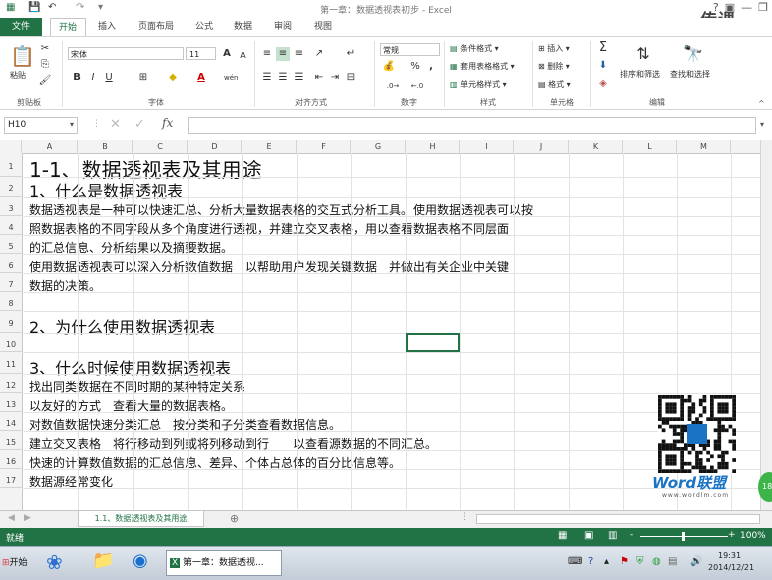 Image resolution: width=772 pixels, height=580 pixels. I want to click on row-header: 2, so click(11, 187).